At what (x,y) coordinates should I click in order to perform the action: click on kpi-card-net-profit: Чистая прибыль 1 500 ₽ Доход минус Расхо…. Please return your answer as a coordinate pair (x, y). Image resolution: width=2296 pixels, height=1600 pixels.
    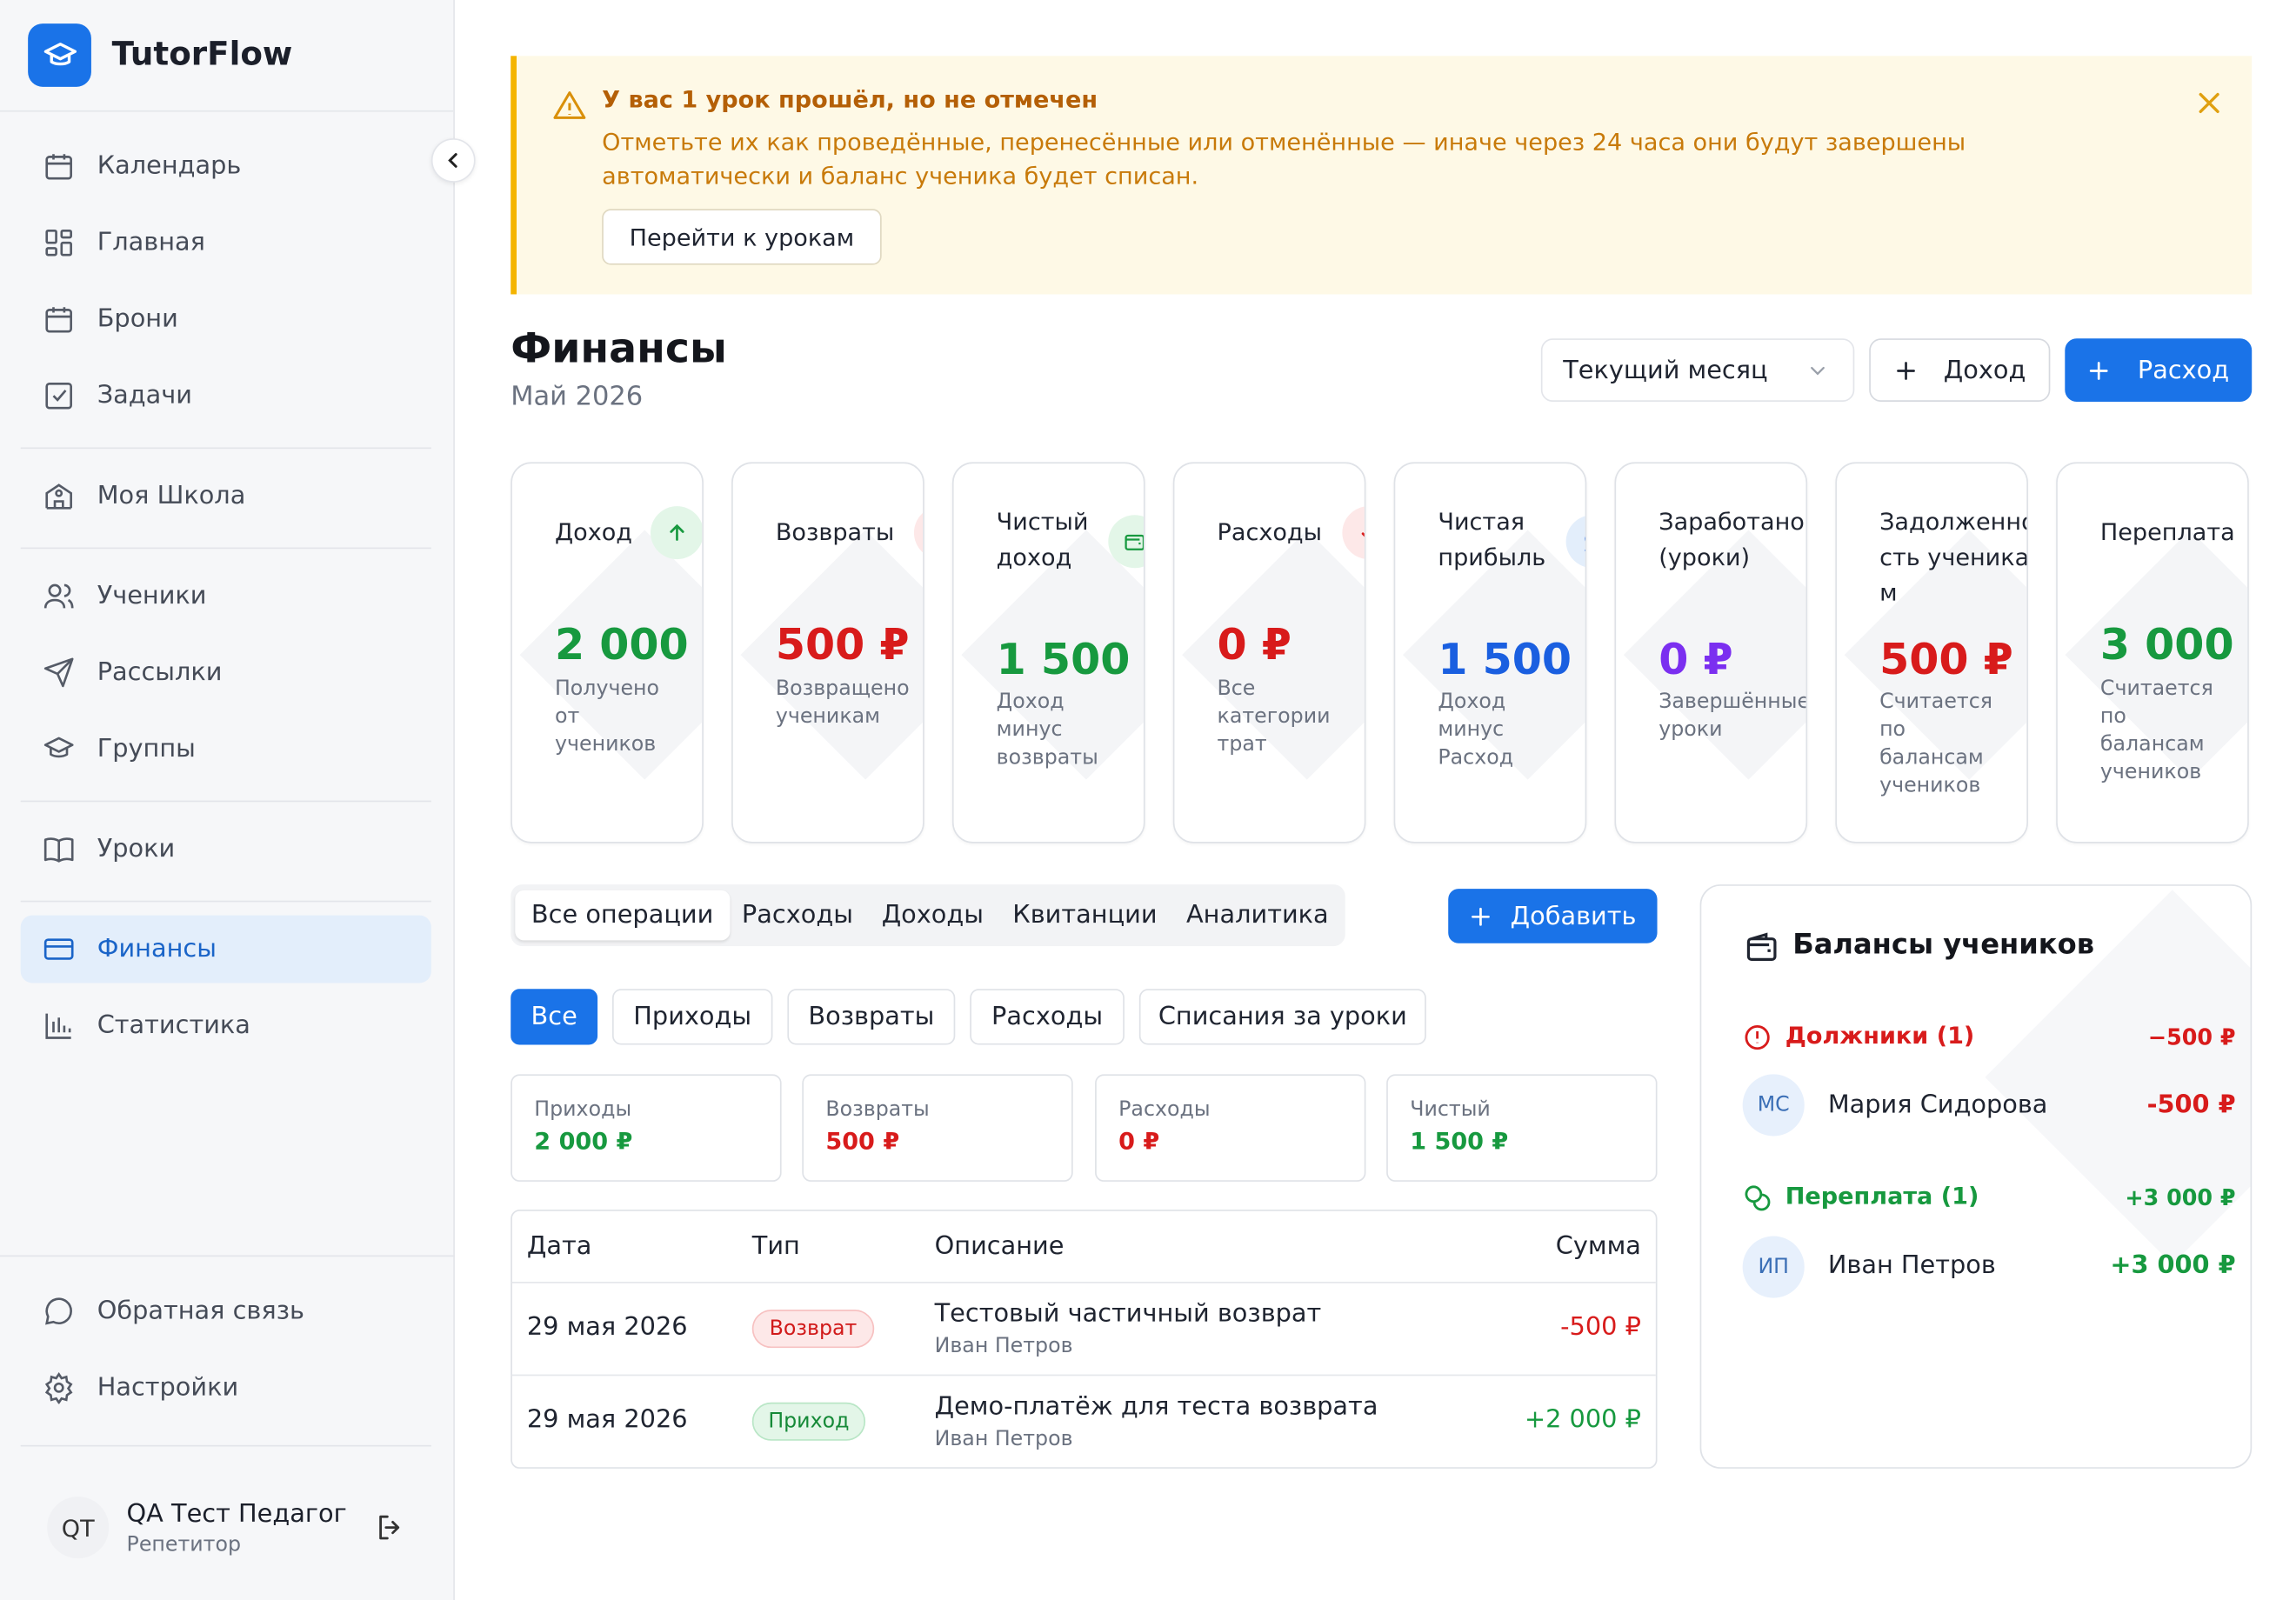
    Looking at the image, I should click on (1490, 652).